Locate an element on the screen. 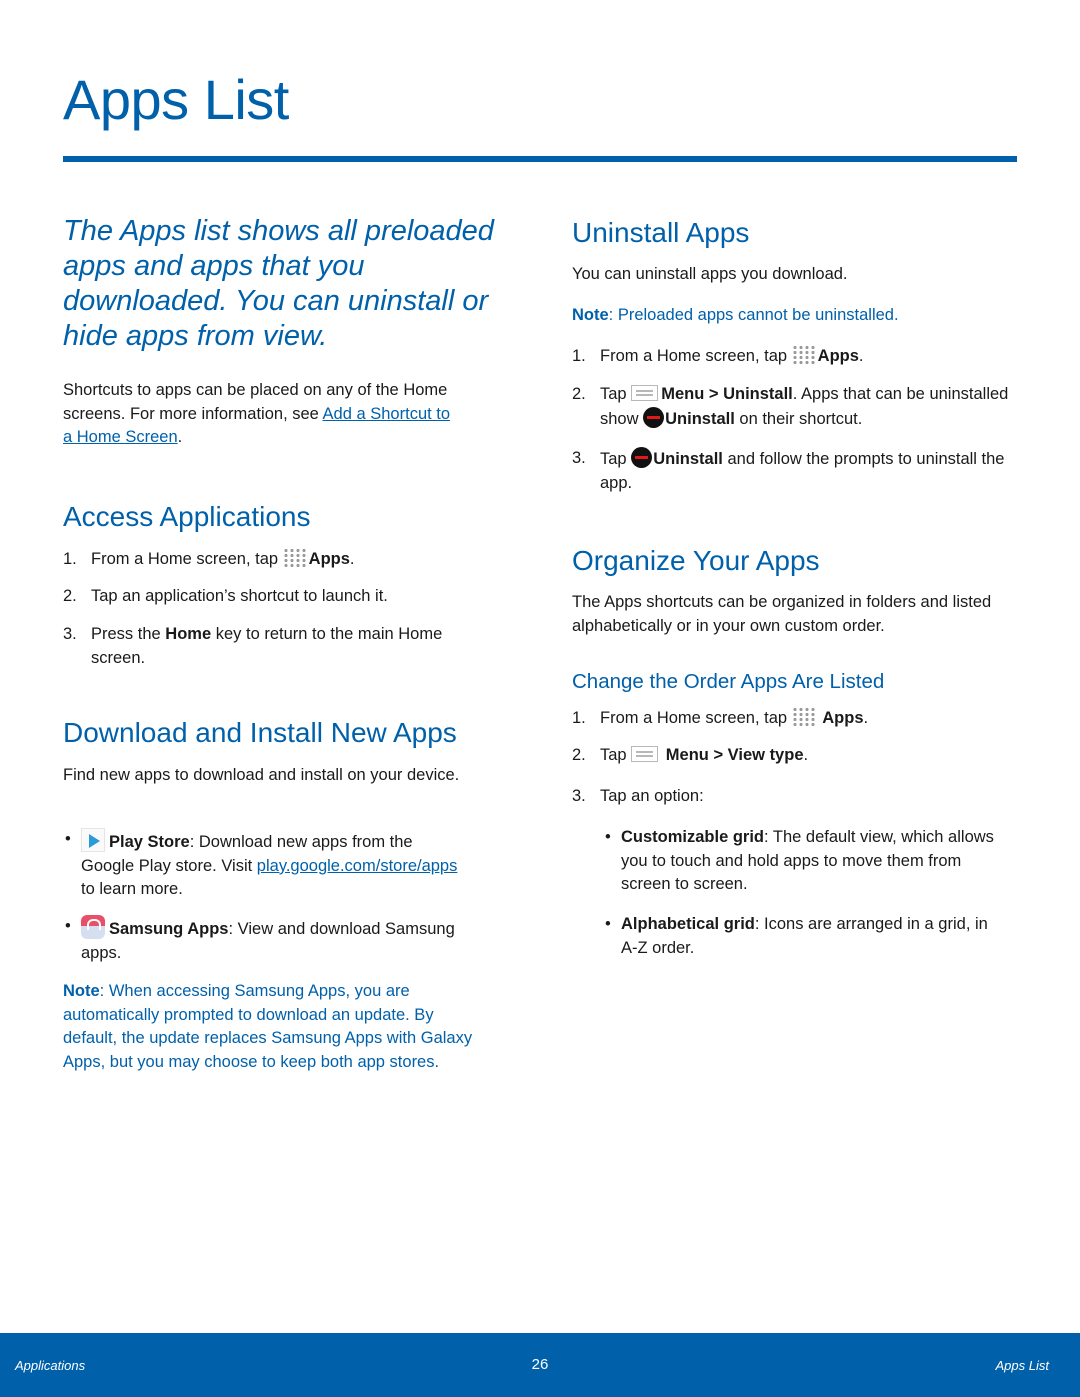  menu-view-type-label: Menu > View type is located at coordinates (734, 755).